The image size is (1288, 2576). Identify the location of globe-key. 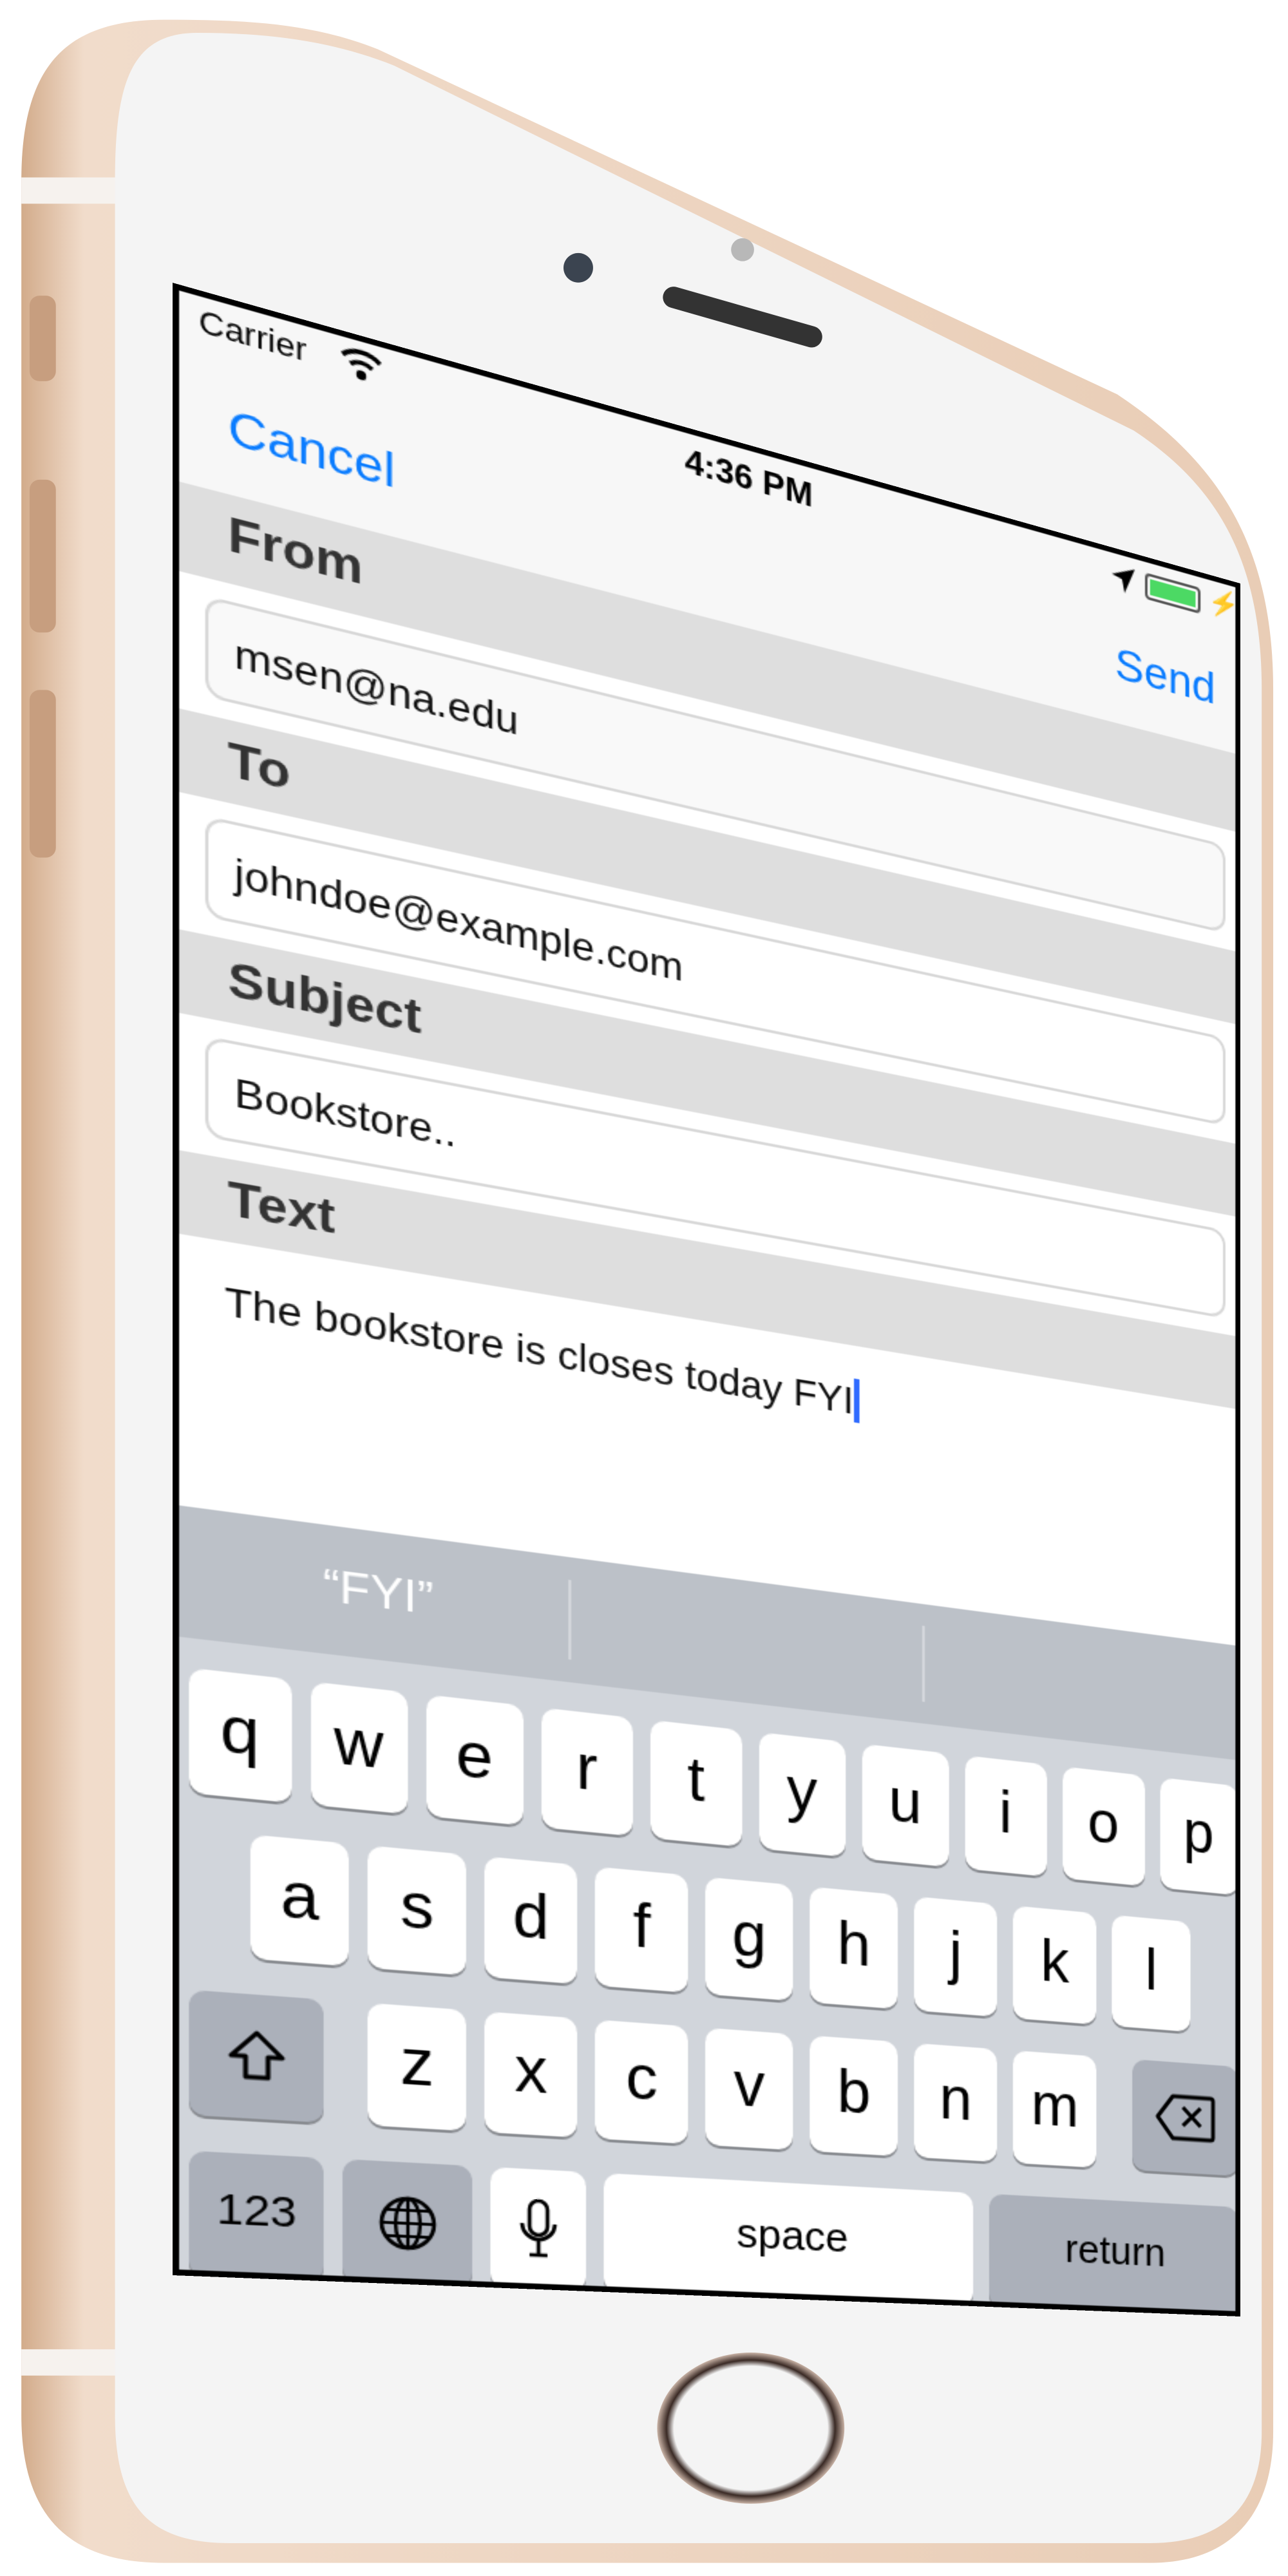
(407, 2223).